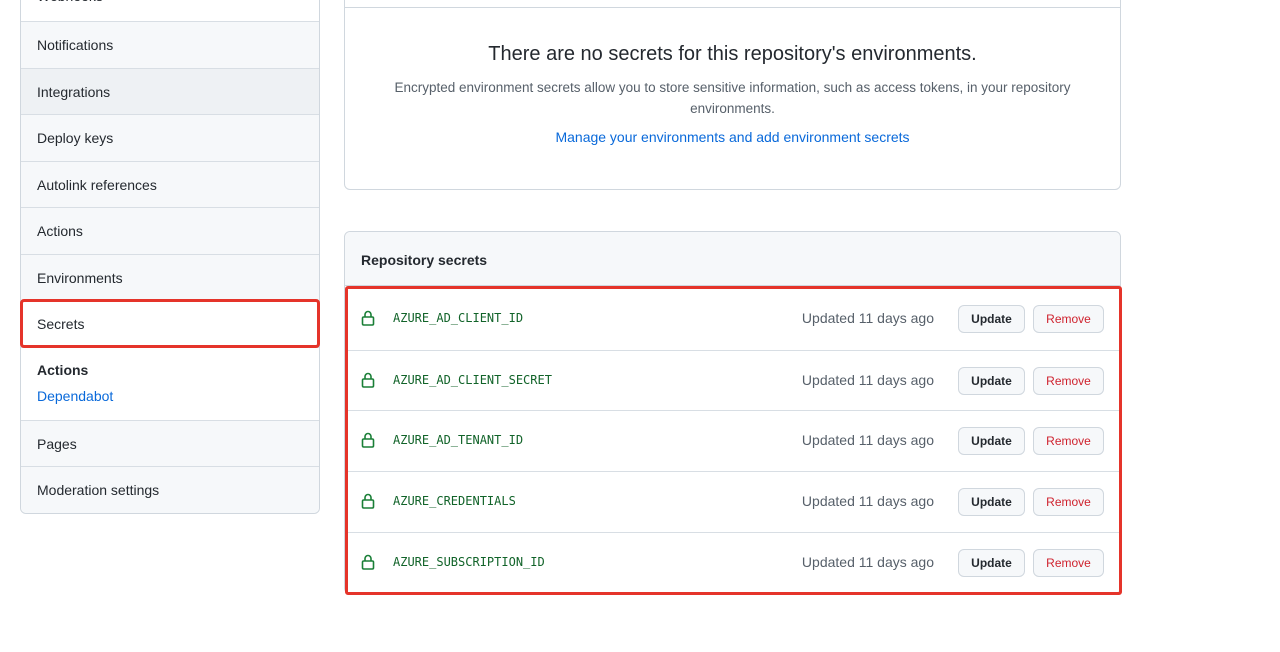 The width and height of the screenshot is (1280, 652). Describe the element at coordinates (458, 440) in the screenshot. I see `secret-name: AZURE_AD_TENANT_ID` at that location.